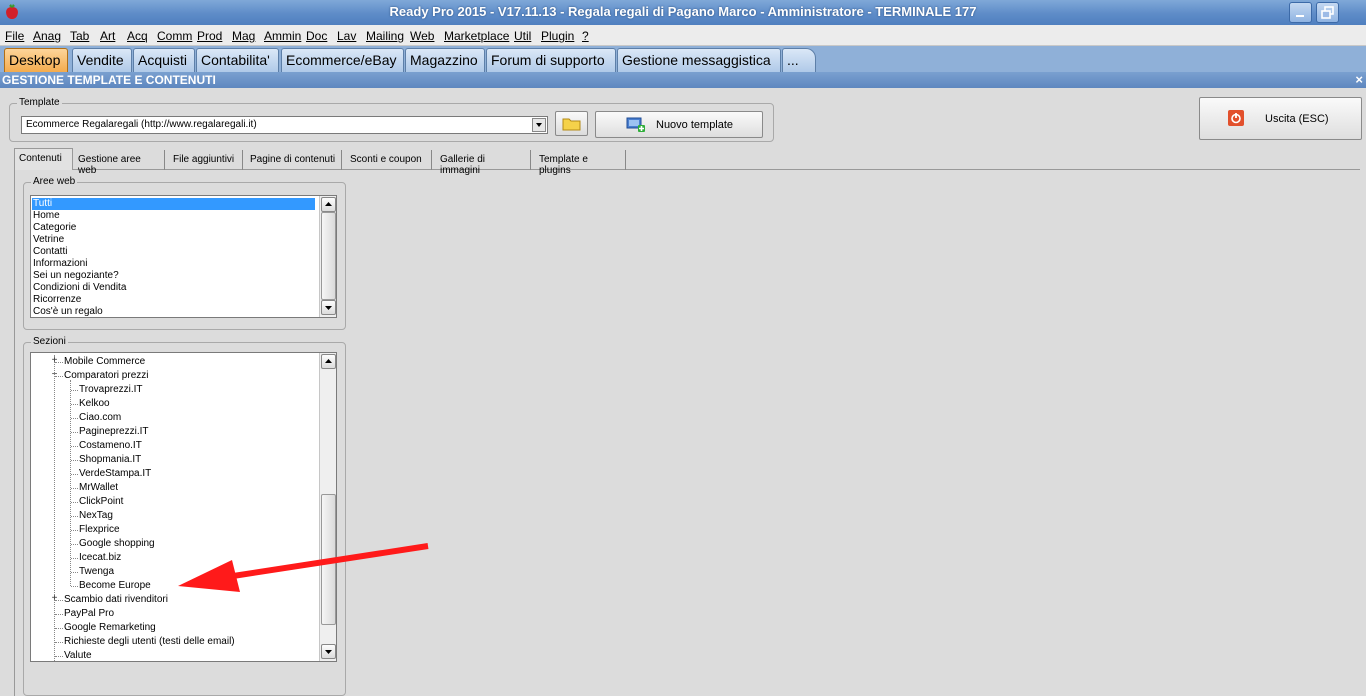 The image size is (1366, 696). Describe the element at coordinates (115, 474) in the screenshot. I see `tree-item: VerdeStampa.IT` at that location.